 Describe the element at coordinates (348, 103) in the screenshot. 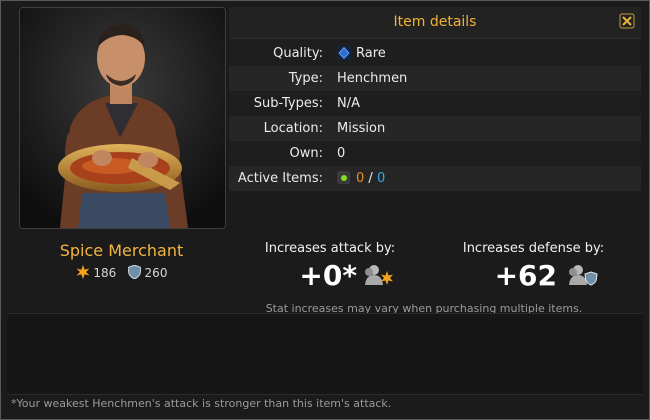

I see `detail-value: N/A` at that location.